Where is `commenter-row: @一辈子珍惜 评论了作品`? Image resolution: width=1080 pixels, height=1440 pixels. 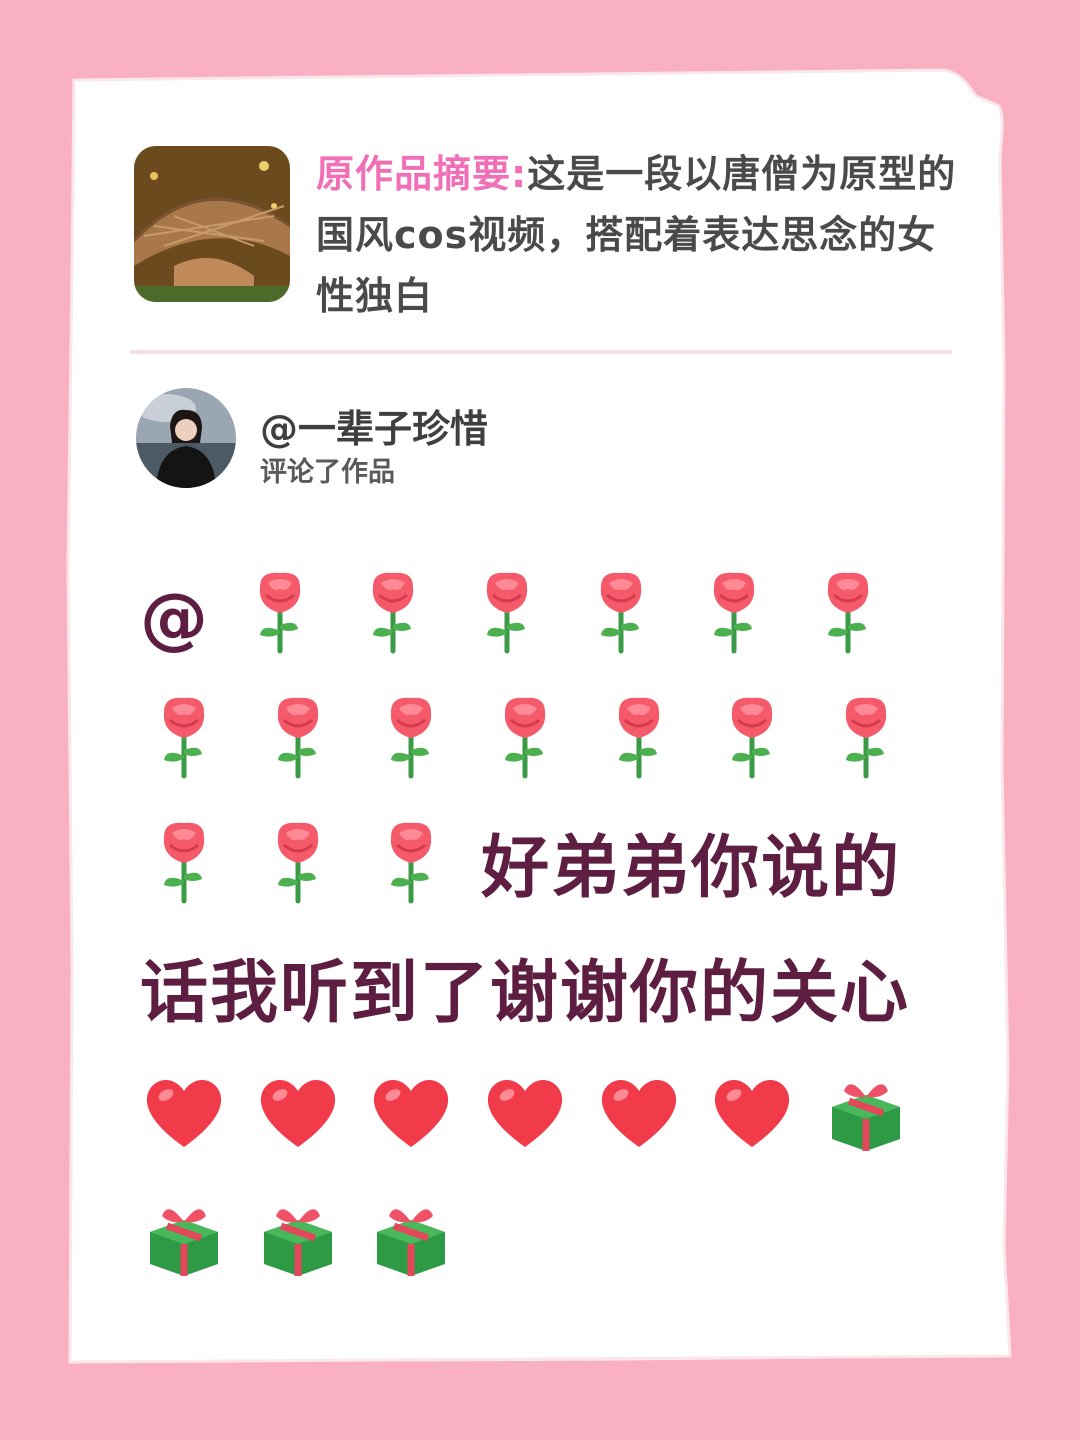 commenter-row: @一辈子珍惜 评论了作品 is located at coordinates (436, 440).